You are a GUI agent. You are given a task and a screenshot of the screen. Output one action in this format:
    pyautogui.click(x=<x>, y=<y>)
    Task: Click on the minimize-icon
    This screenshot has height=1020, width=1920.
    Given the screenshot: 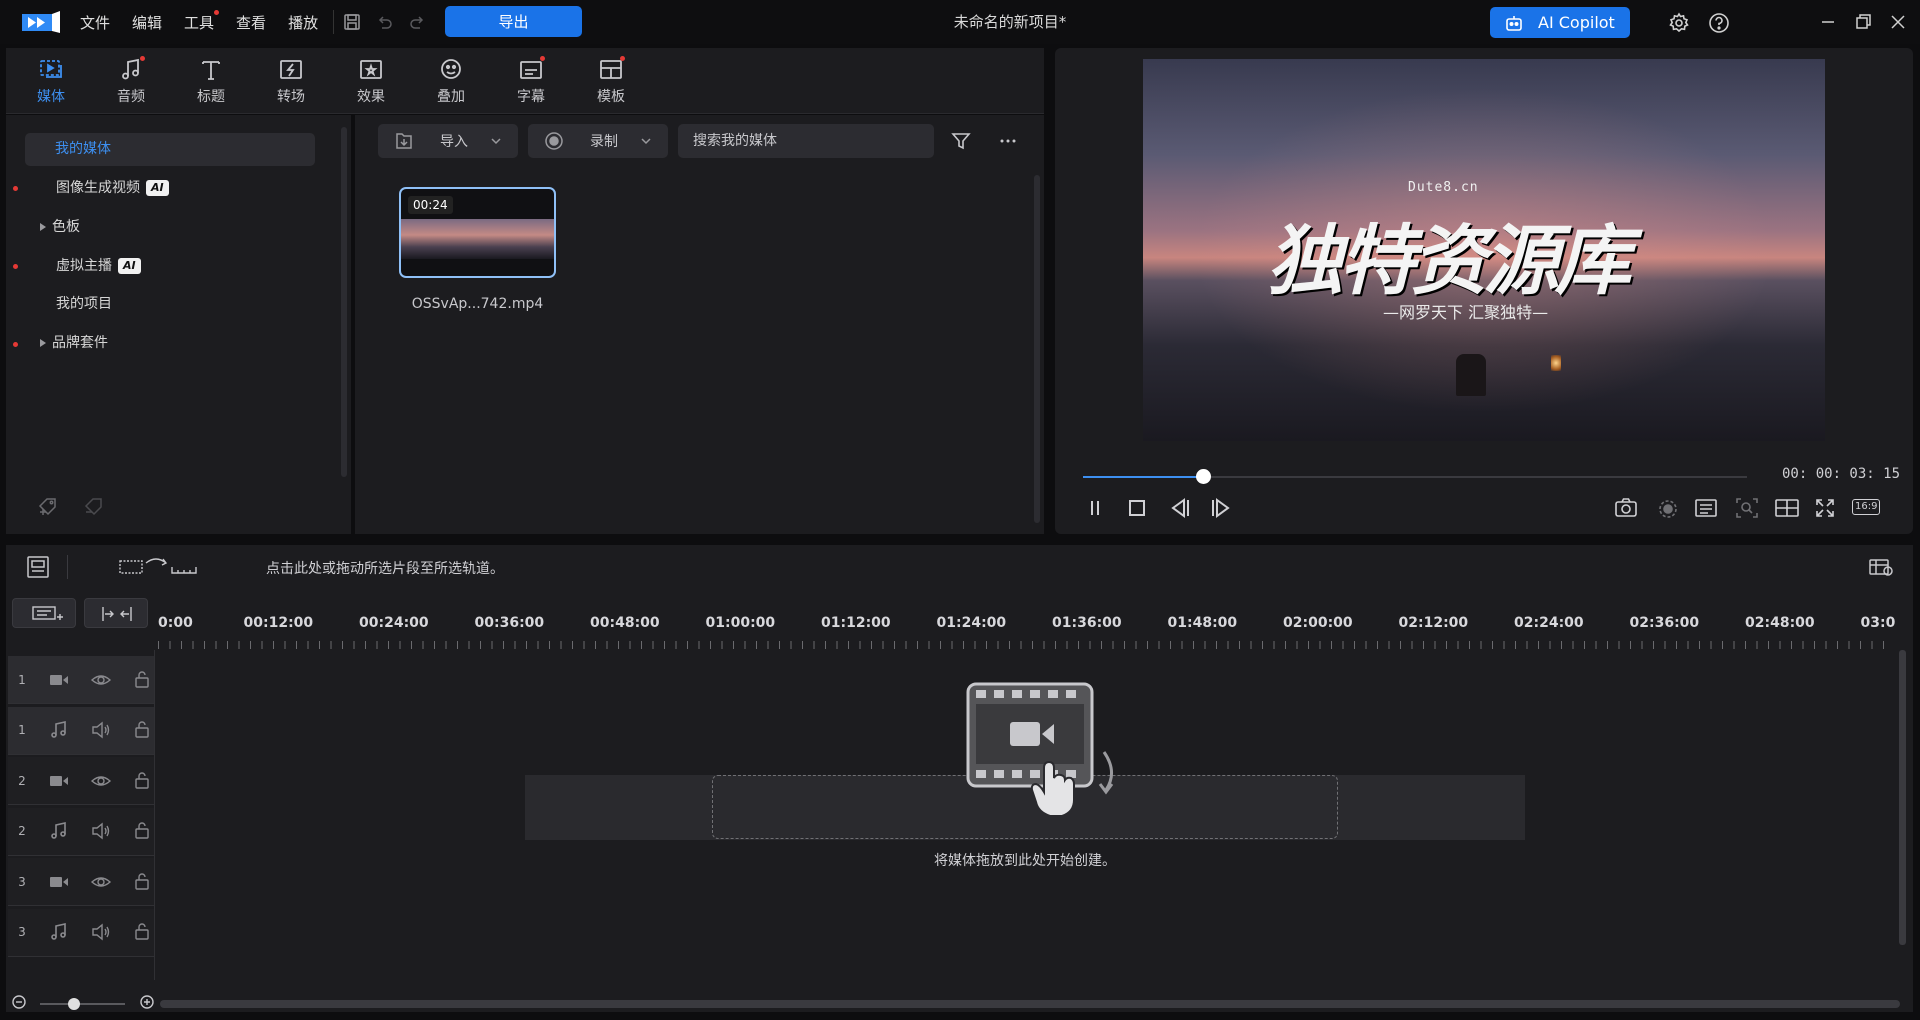 What is the action you would take?
    pyautogui.click(x=1828, y=22)
    